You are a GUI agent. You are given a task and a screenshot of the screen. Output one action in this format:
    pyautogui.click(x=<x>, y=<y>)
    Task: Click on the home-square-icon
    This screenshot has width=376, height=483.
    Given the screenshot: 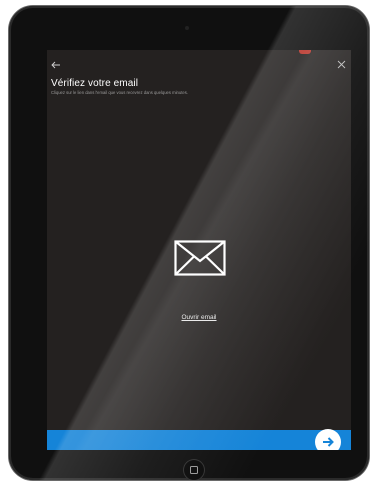 What is the action you would take?
    pyautogui.click(x=194, y=470)
    